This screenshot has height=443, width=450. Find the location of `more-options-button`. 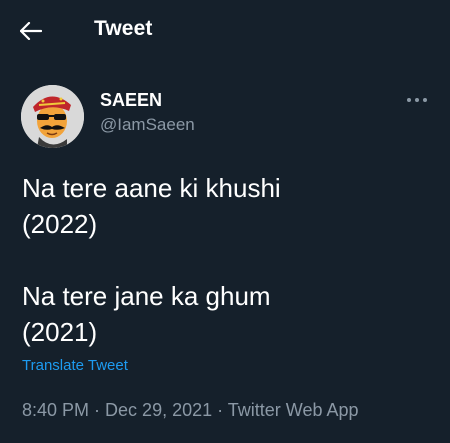

more-options-button is located at coordinates (417, 100).